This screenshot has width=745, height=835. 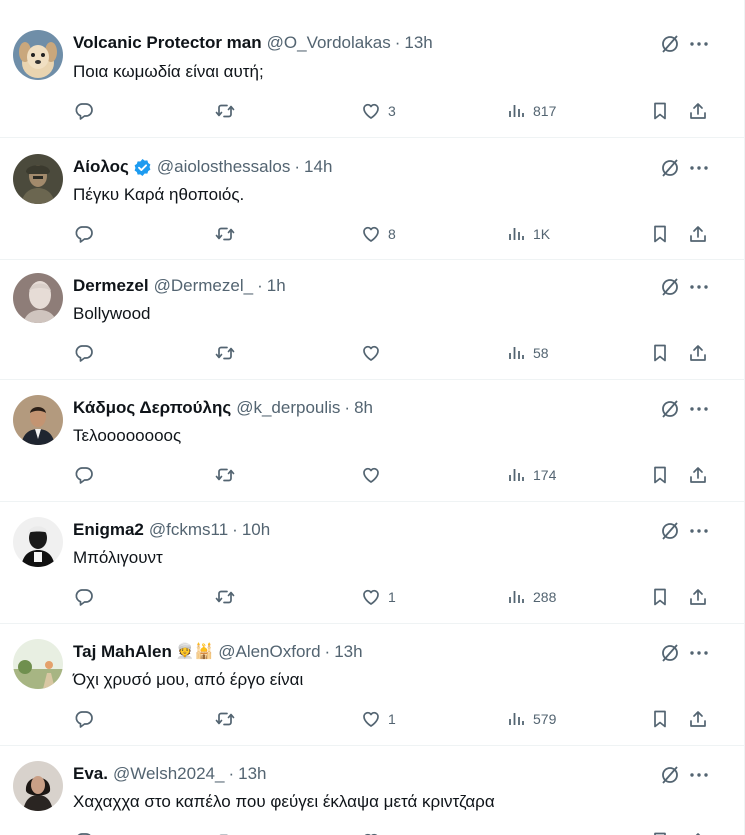 What do you see at coordinates (378, 234) in the screenshot?
I see `like-button: 8` at bounding box center [378, 234].